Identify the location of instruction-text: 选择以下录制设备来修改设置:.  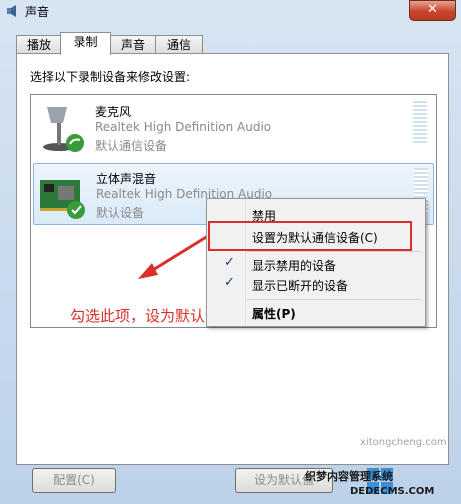
(110, 77).